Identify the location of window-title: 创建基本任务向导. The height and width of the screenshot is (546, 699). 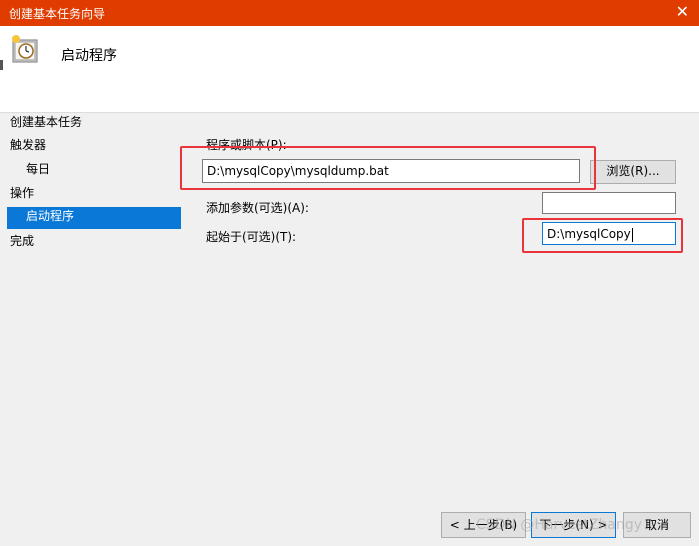
(57, 14).